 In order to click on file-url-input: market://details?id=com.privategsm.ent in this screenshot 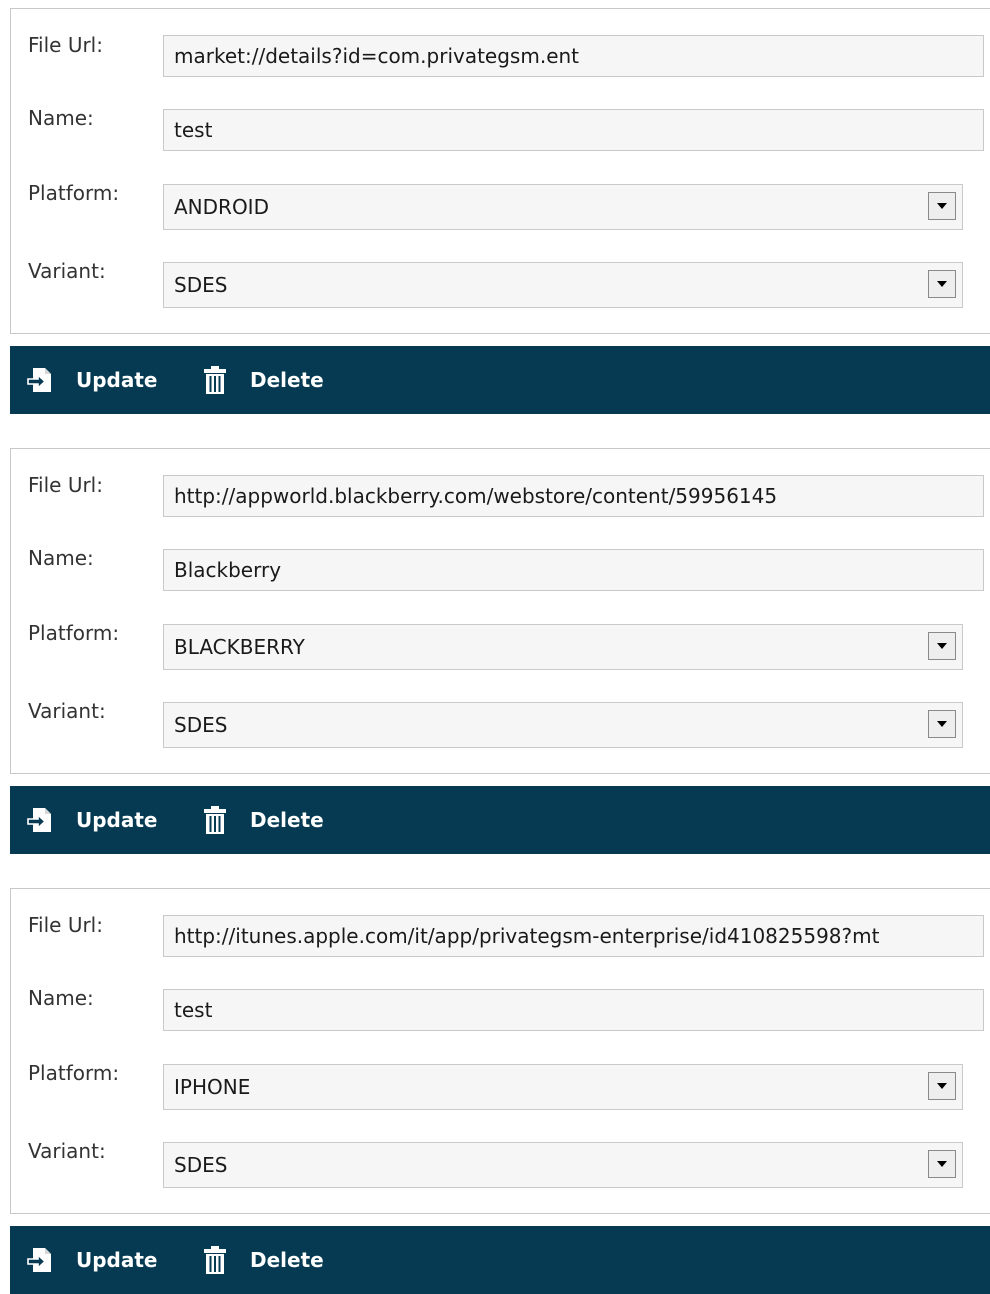, I will do `click(573, 56)`.